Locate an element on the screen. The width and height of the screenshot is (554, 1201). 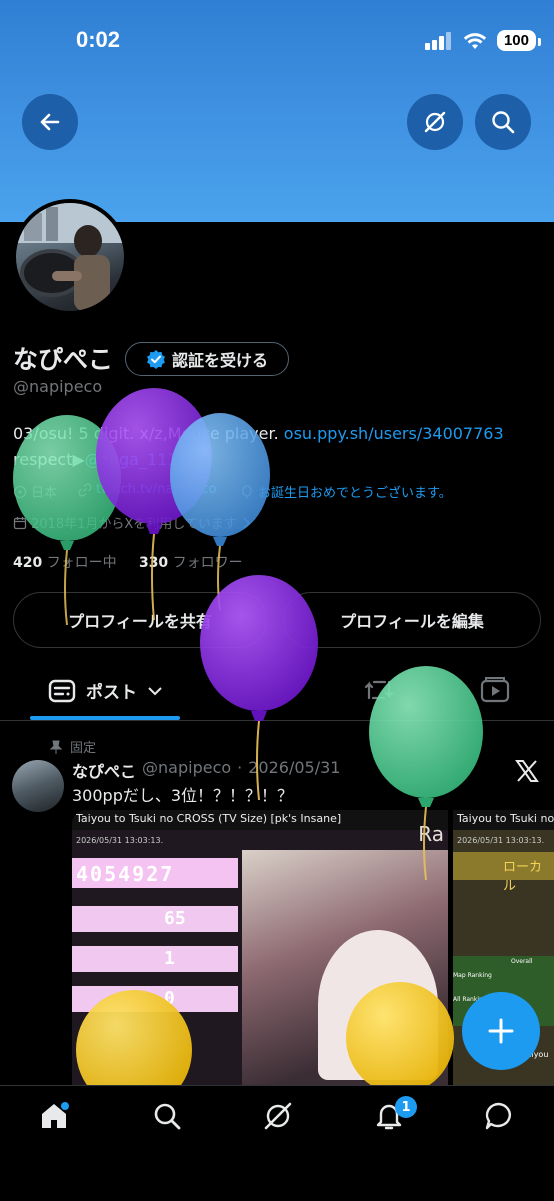
following-count: 420 is located at coordinates (28, 563).